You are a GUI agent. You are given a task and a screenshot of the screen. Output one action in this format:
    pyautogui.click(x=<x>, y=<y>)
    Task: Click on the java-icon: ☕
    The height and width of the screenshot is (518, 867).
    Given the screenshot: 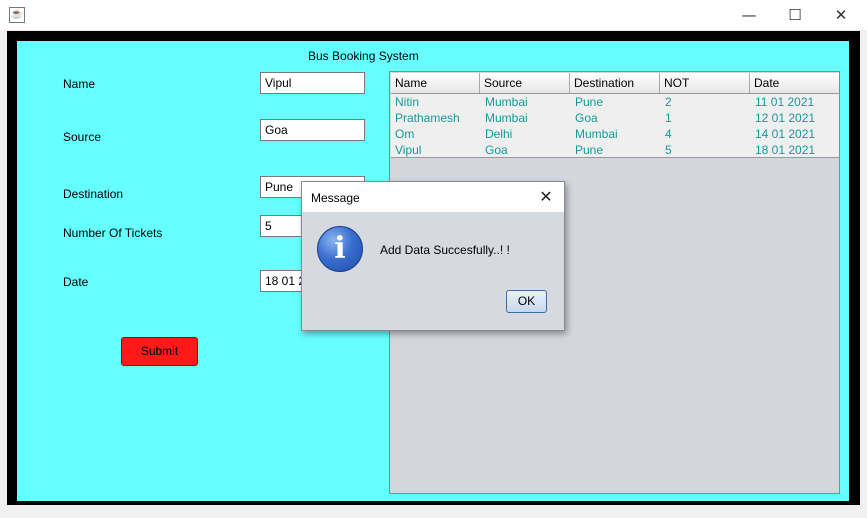 What is the action you would take?
    pyautogui.click(x=17, y=15)
    